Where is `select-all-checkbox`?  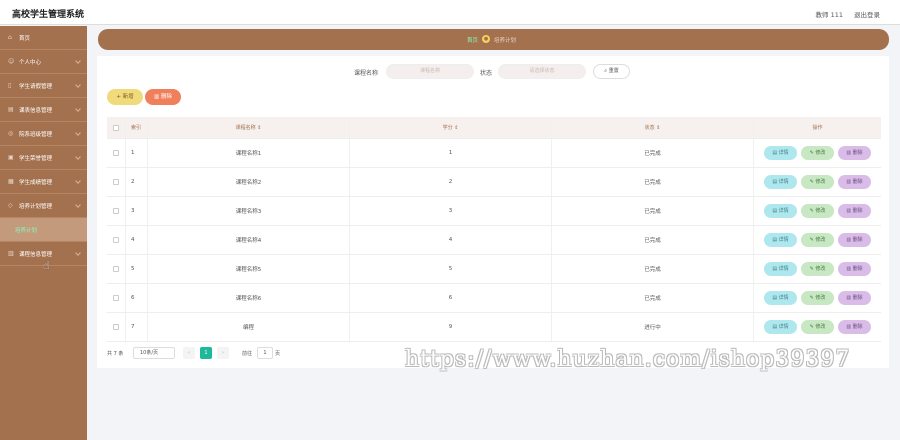 select-all-checkbox is located at coordinates (116, 127).